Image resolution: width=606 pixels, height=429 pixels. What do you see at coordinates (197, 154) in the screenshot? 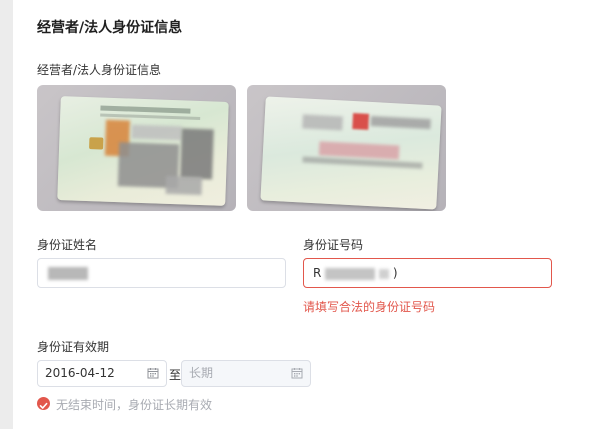
I see `blurred-portrait` at bounding box center [197, 154].